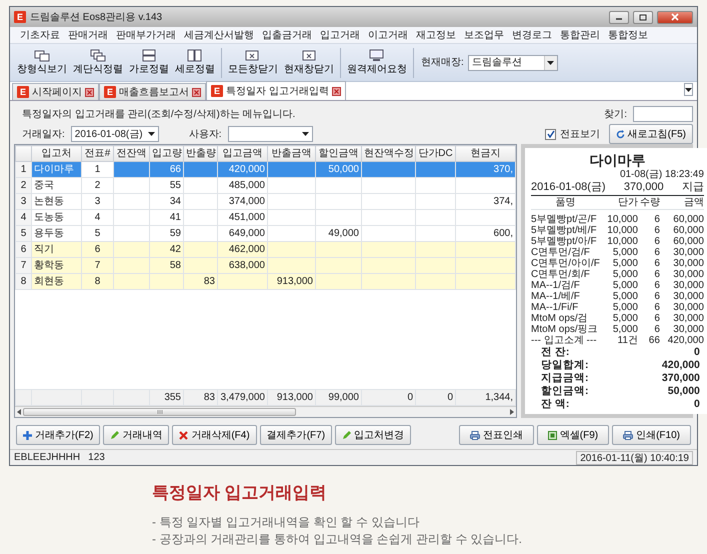 This screenshot has width=707, height=554. Describe the element at coordinates (88, 35) in the screenshot. I see `menu-item: 판매거래` at that location.